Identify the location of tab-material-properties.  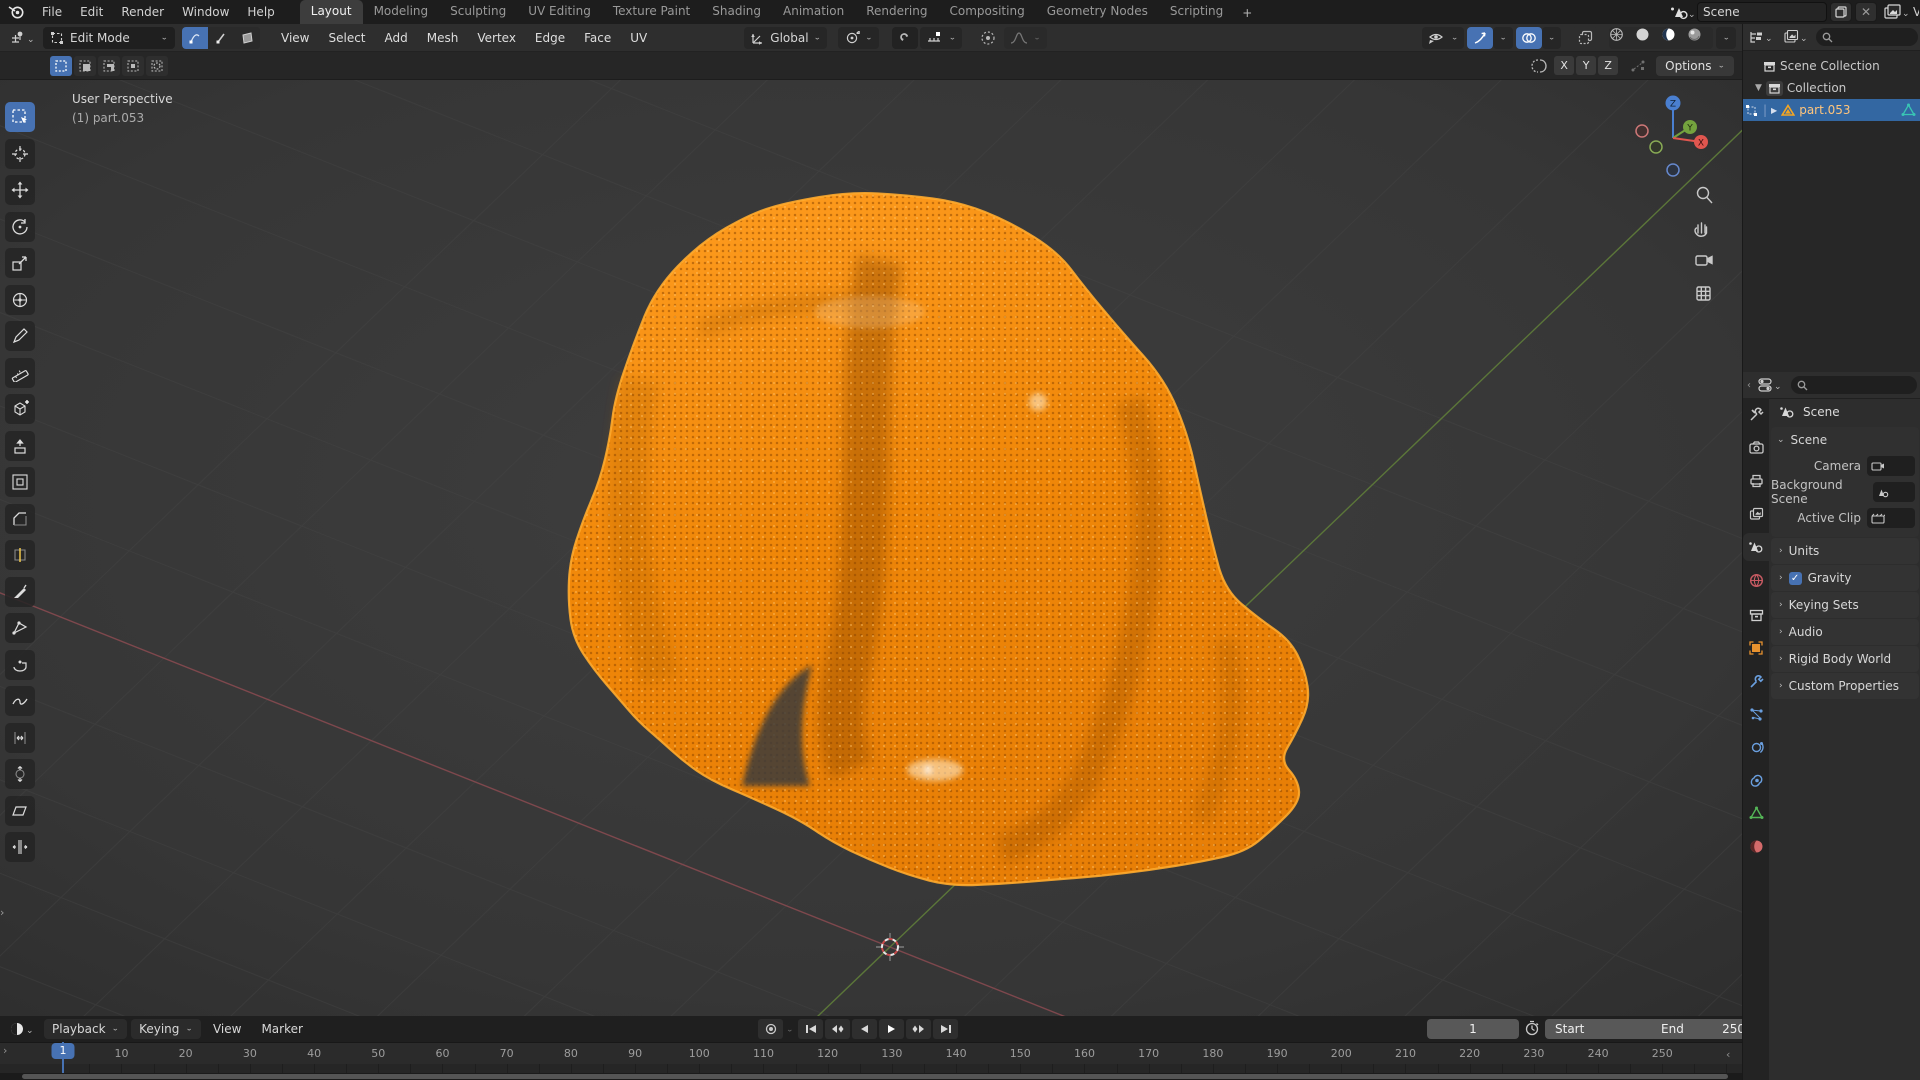
(1756, 846).